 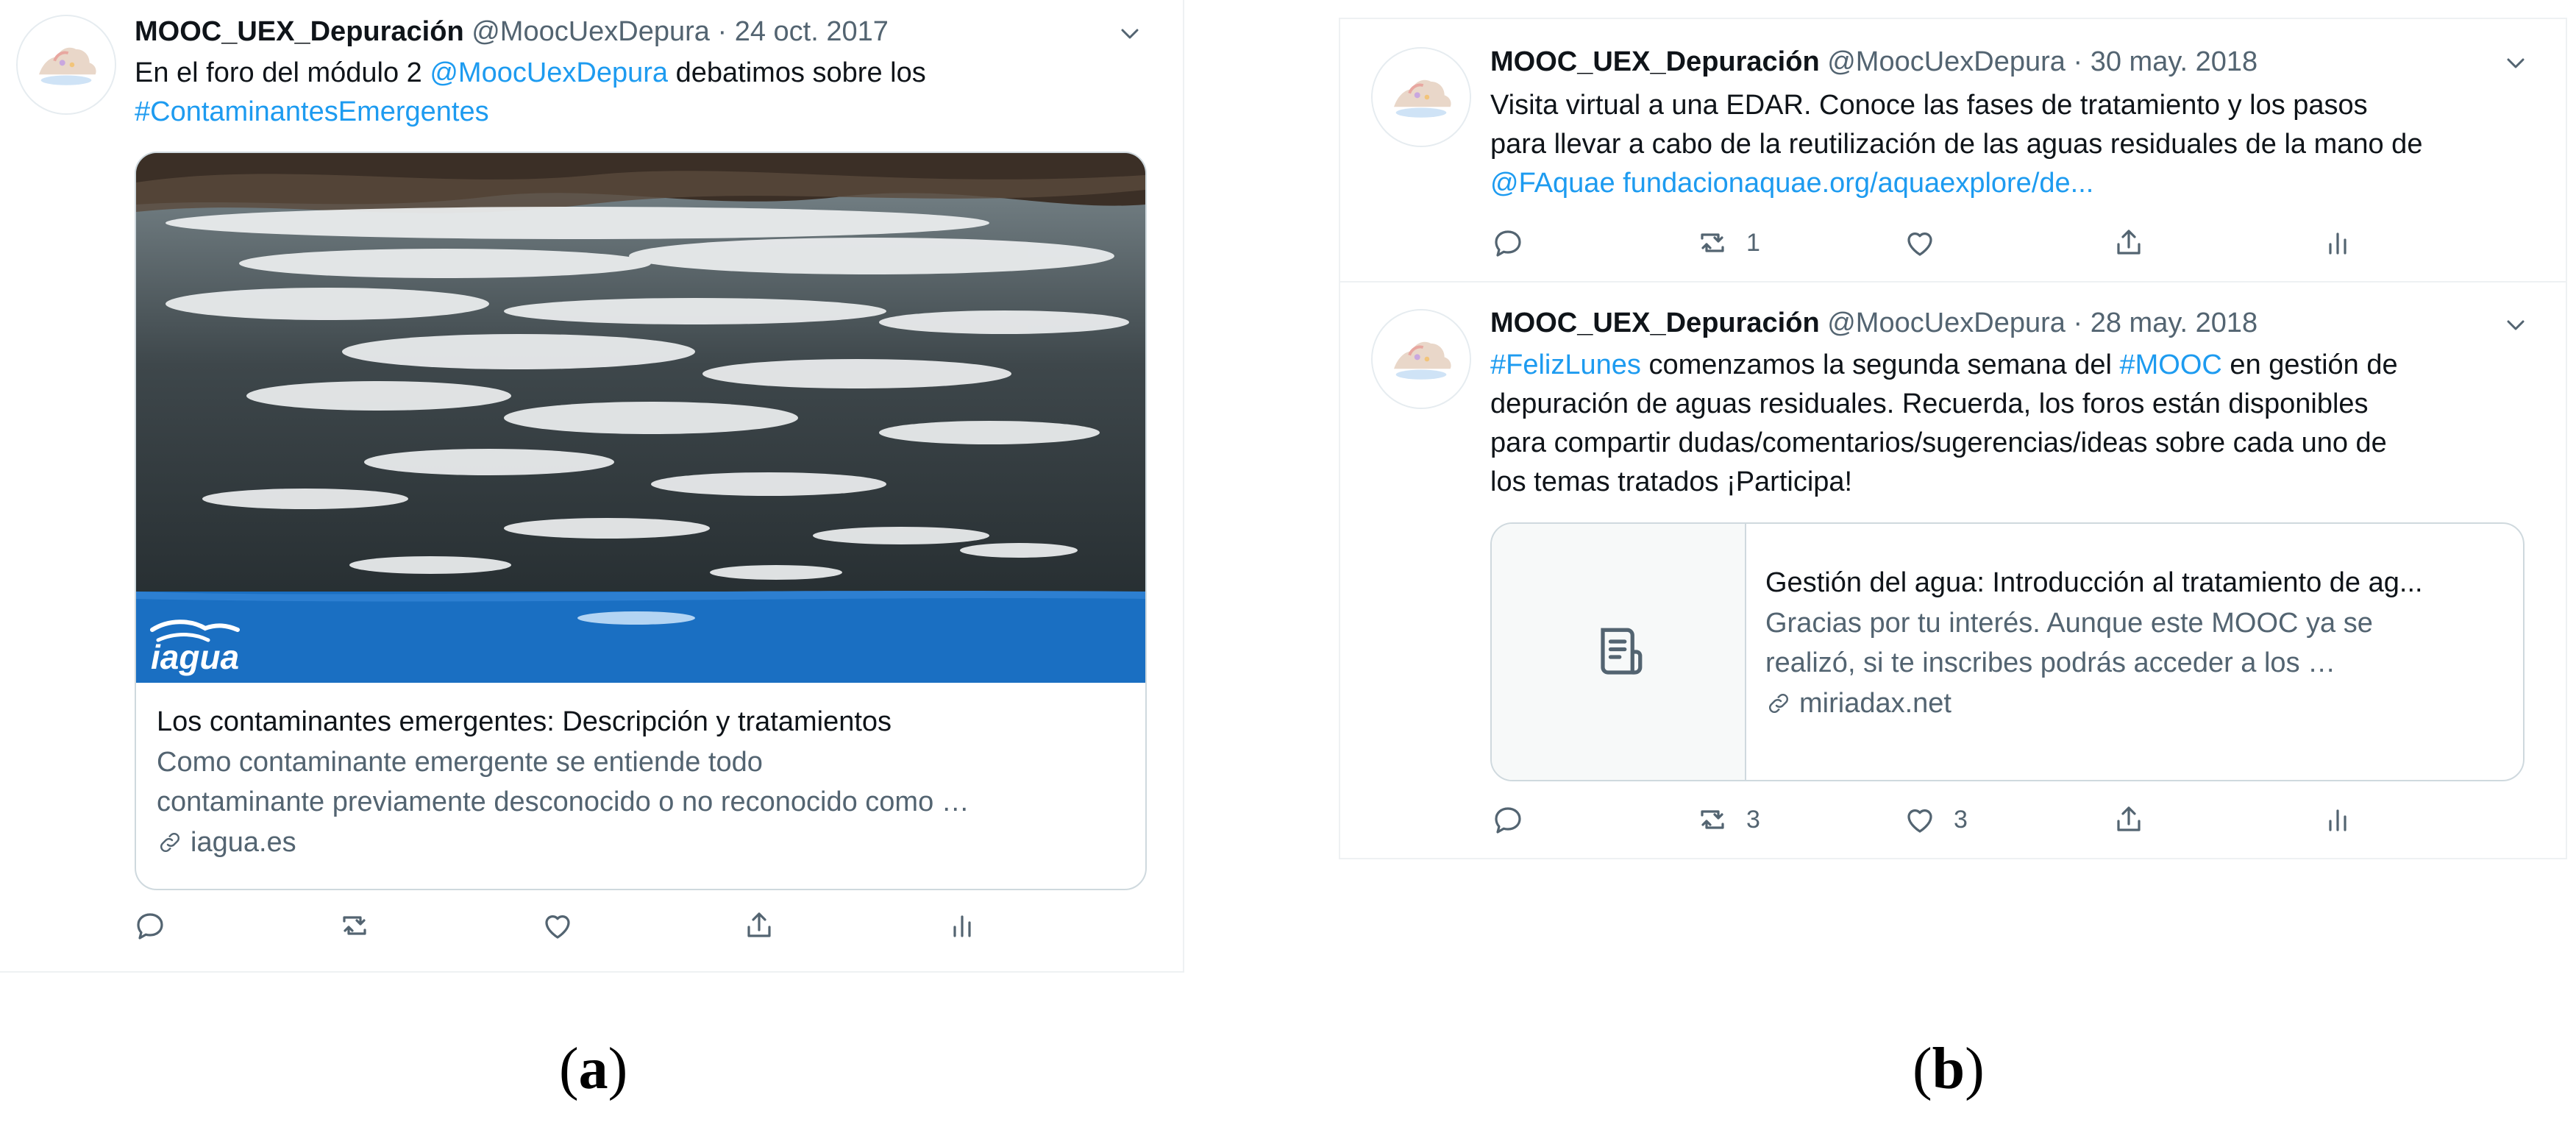 What do you see at coordinates (354, 926) in the screenshot?
I see `retweet-button` at bounding box center [354, 926].